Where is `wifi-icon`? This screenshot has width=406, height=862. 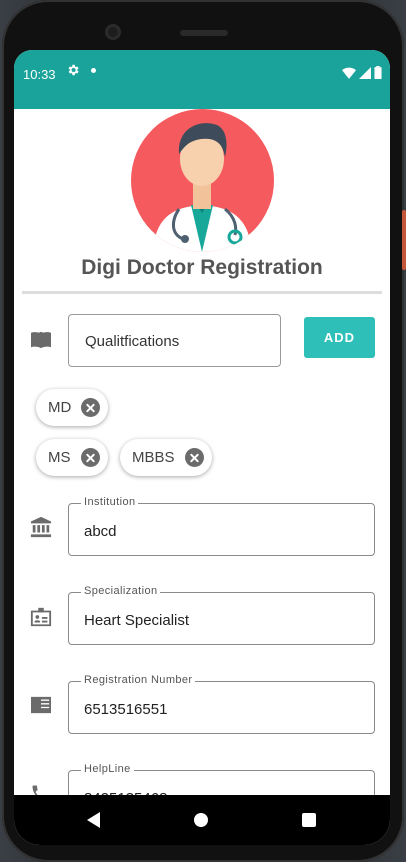
wifi-icon is located at coordinates (349, 73).